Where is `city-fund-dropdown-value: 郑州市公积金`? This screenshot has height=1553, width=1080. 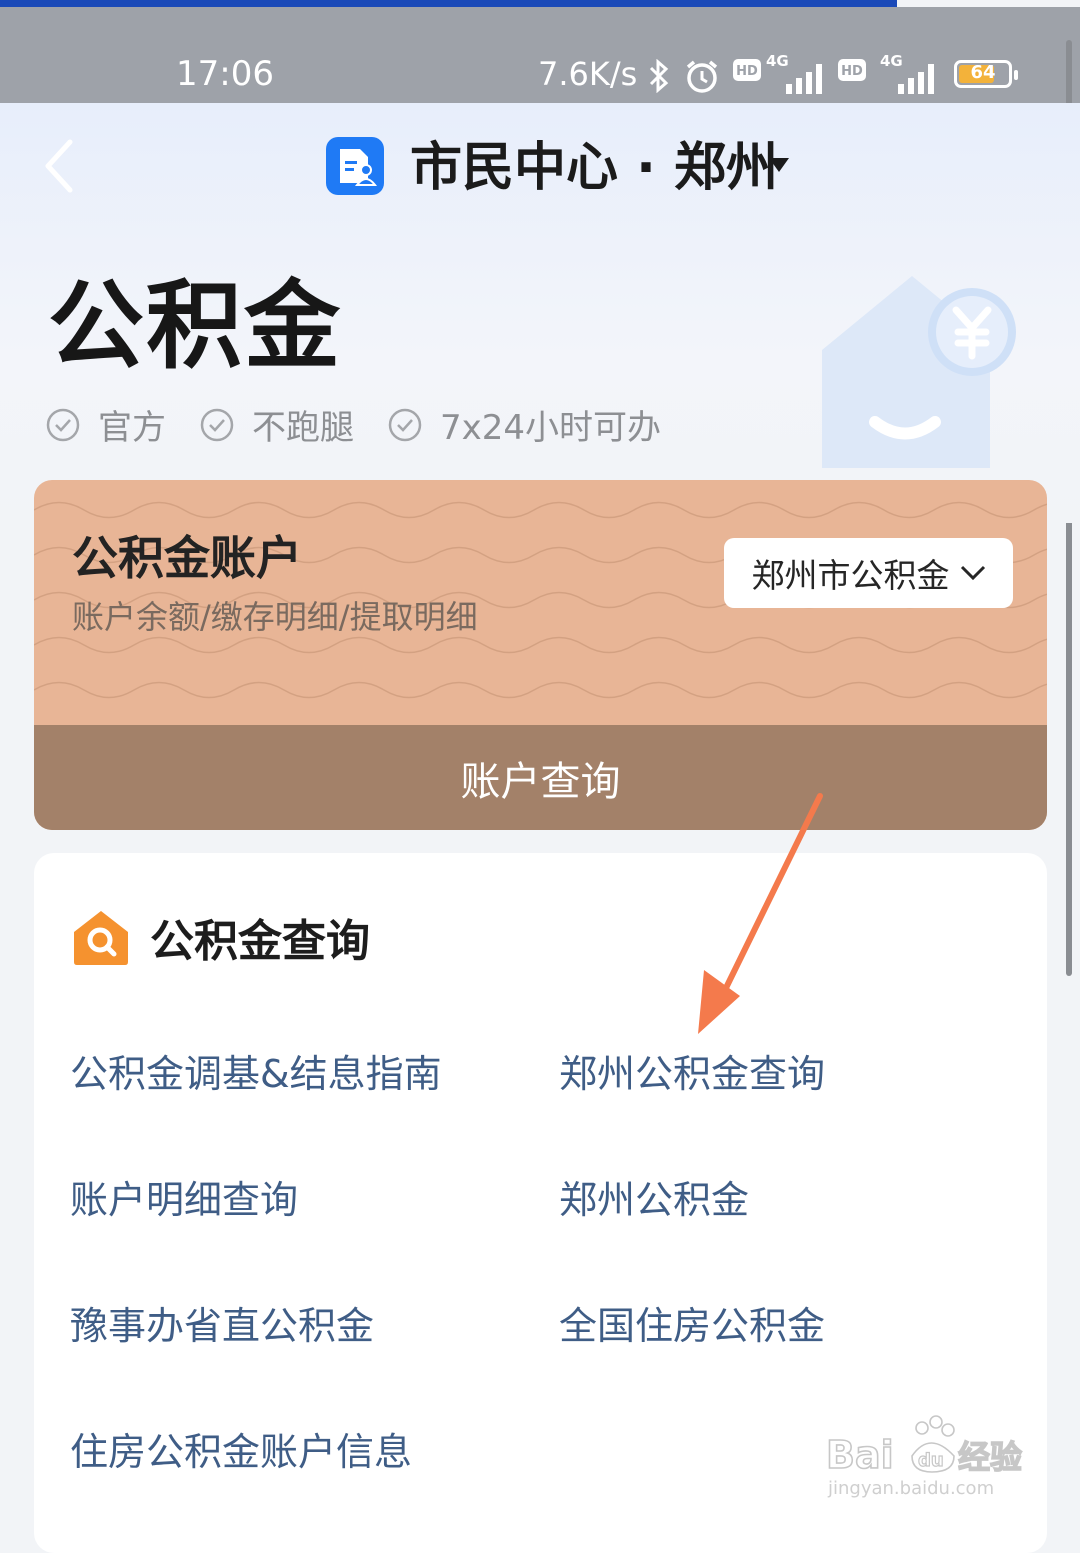
city-fund-dropdown-value: 郑州市公积金 is located at coordinates (850, 575).